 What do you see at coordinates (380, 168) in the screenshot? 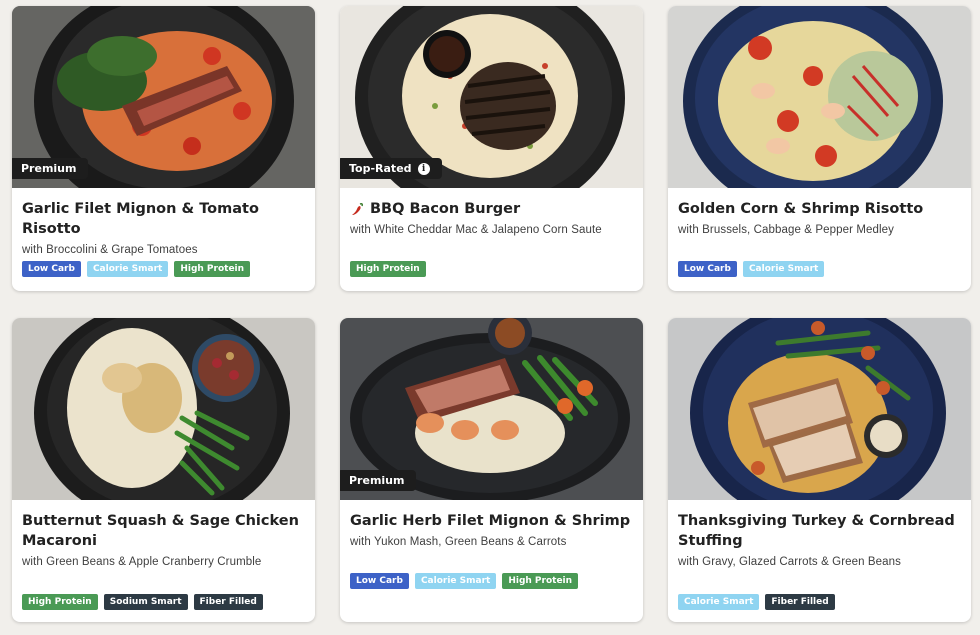
I see `badge-label: Top-Rated` at bounding box center [380, 168].